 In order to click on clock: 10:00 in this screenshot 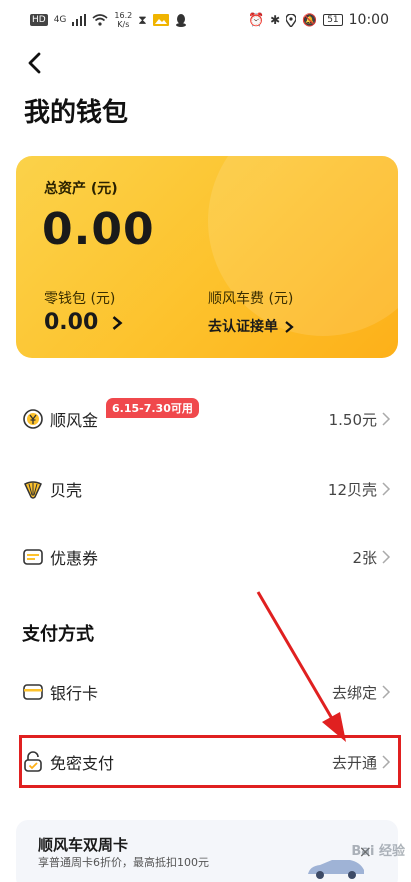, I will do `click(368, 20)`.